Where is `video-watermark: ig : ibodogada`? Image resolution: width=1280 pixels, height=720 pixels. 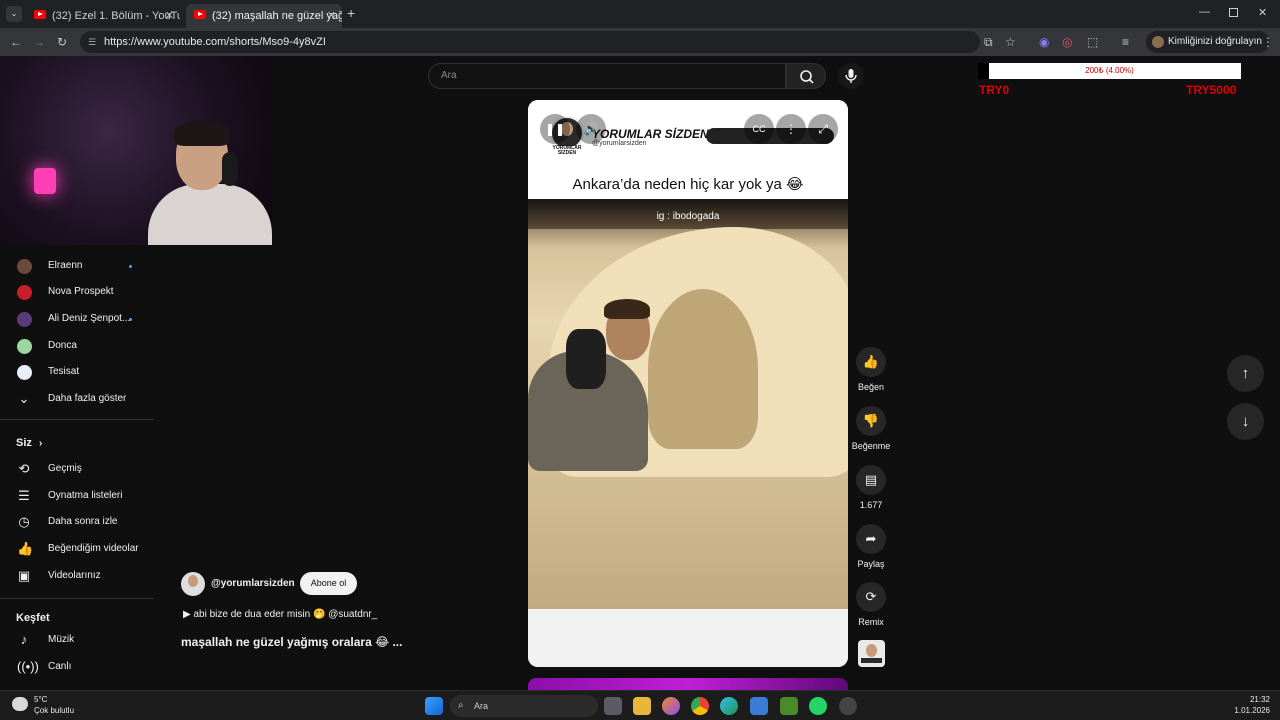 video-watermark: ig : ibodogada is located at coordinates (688, 216).